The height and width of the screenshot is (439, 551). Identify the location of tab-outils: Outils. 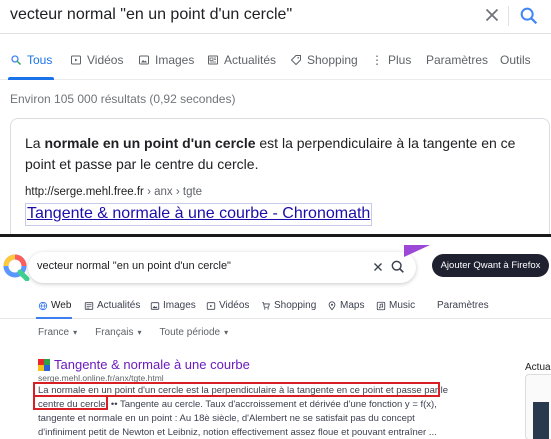
(515, 60).